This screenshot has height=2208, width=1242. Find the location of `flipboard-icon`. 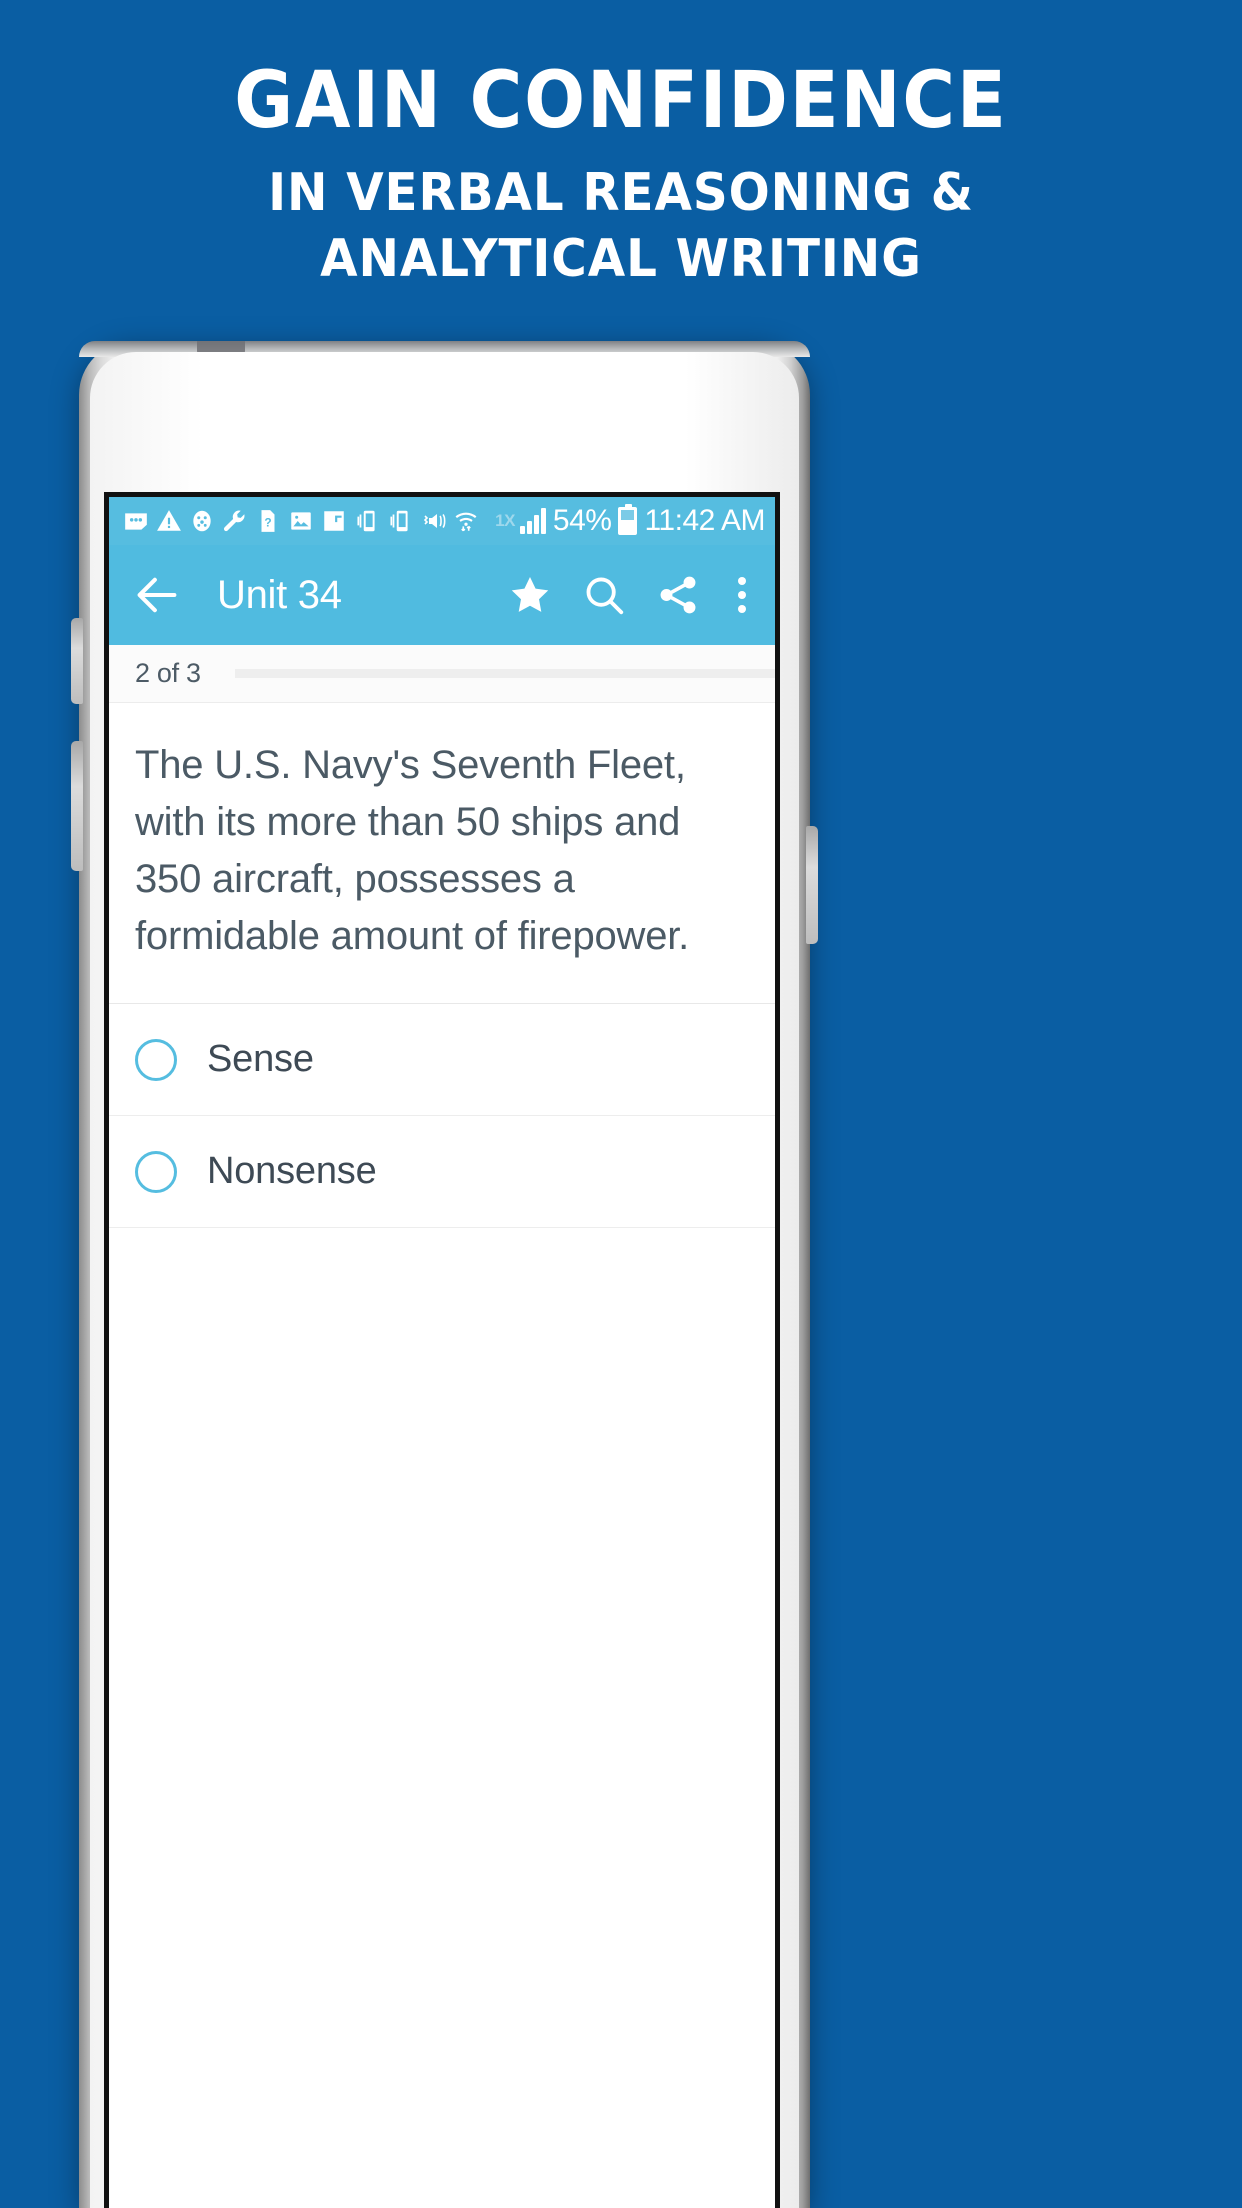

flipboard-icon is located at coordinates (334, 521).